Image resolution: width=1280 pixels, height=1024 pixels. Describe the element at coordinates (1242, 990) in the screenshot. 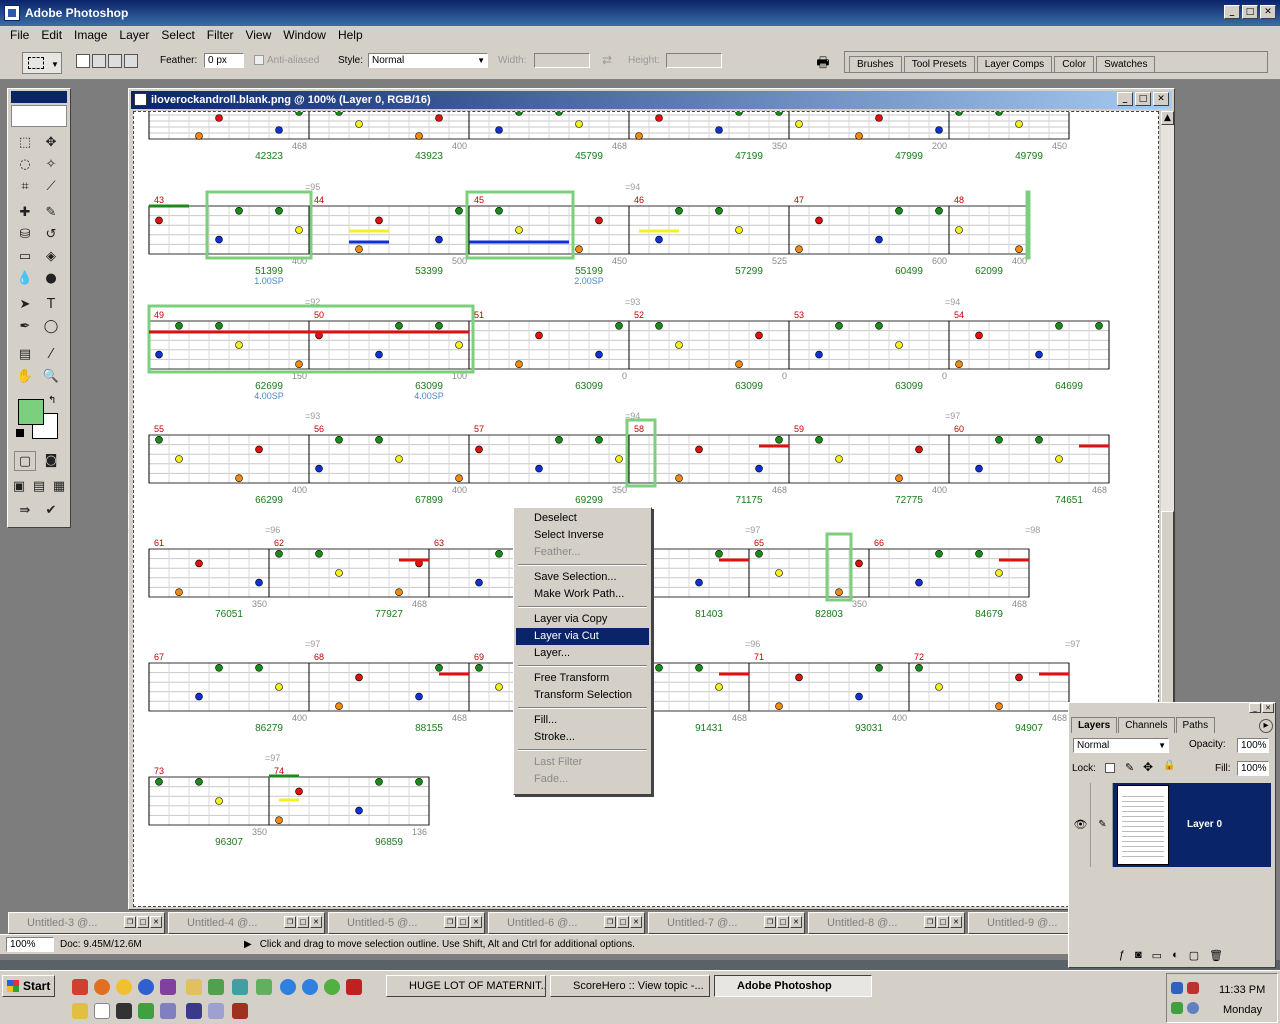

I see `clock-time: 11:33 PM` at that location.